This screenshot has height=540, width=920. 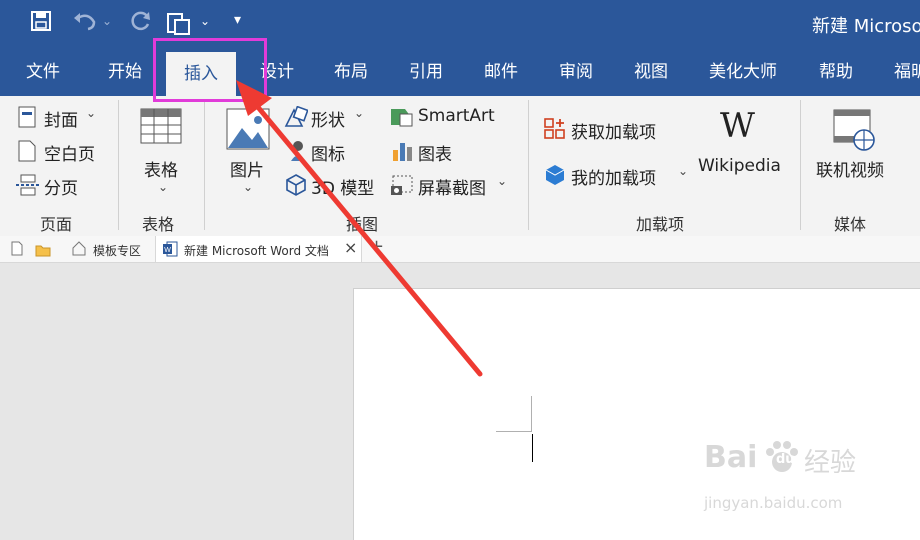 What do you see at coordinates (731, 457) in the screenshot?
I see `watermark-brand: Bai` at bounding box center [731, 457].